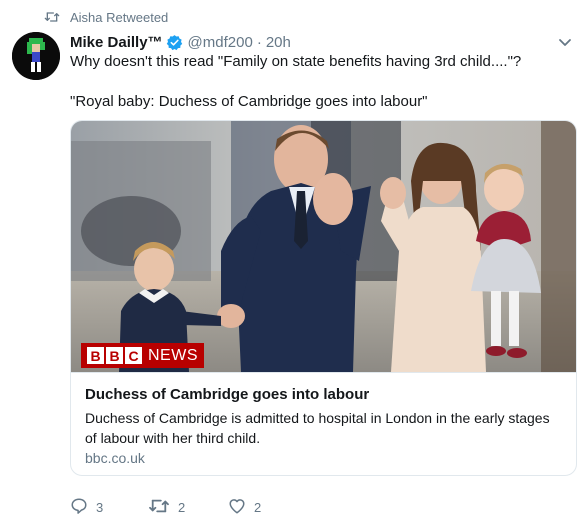 Image resolution: width=587 pixels, height=523 pixels. I want to click on bbc-news-logo: B B C NEWS, so click(142, 355).